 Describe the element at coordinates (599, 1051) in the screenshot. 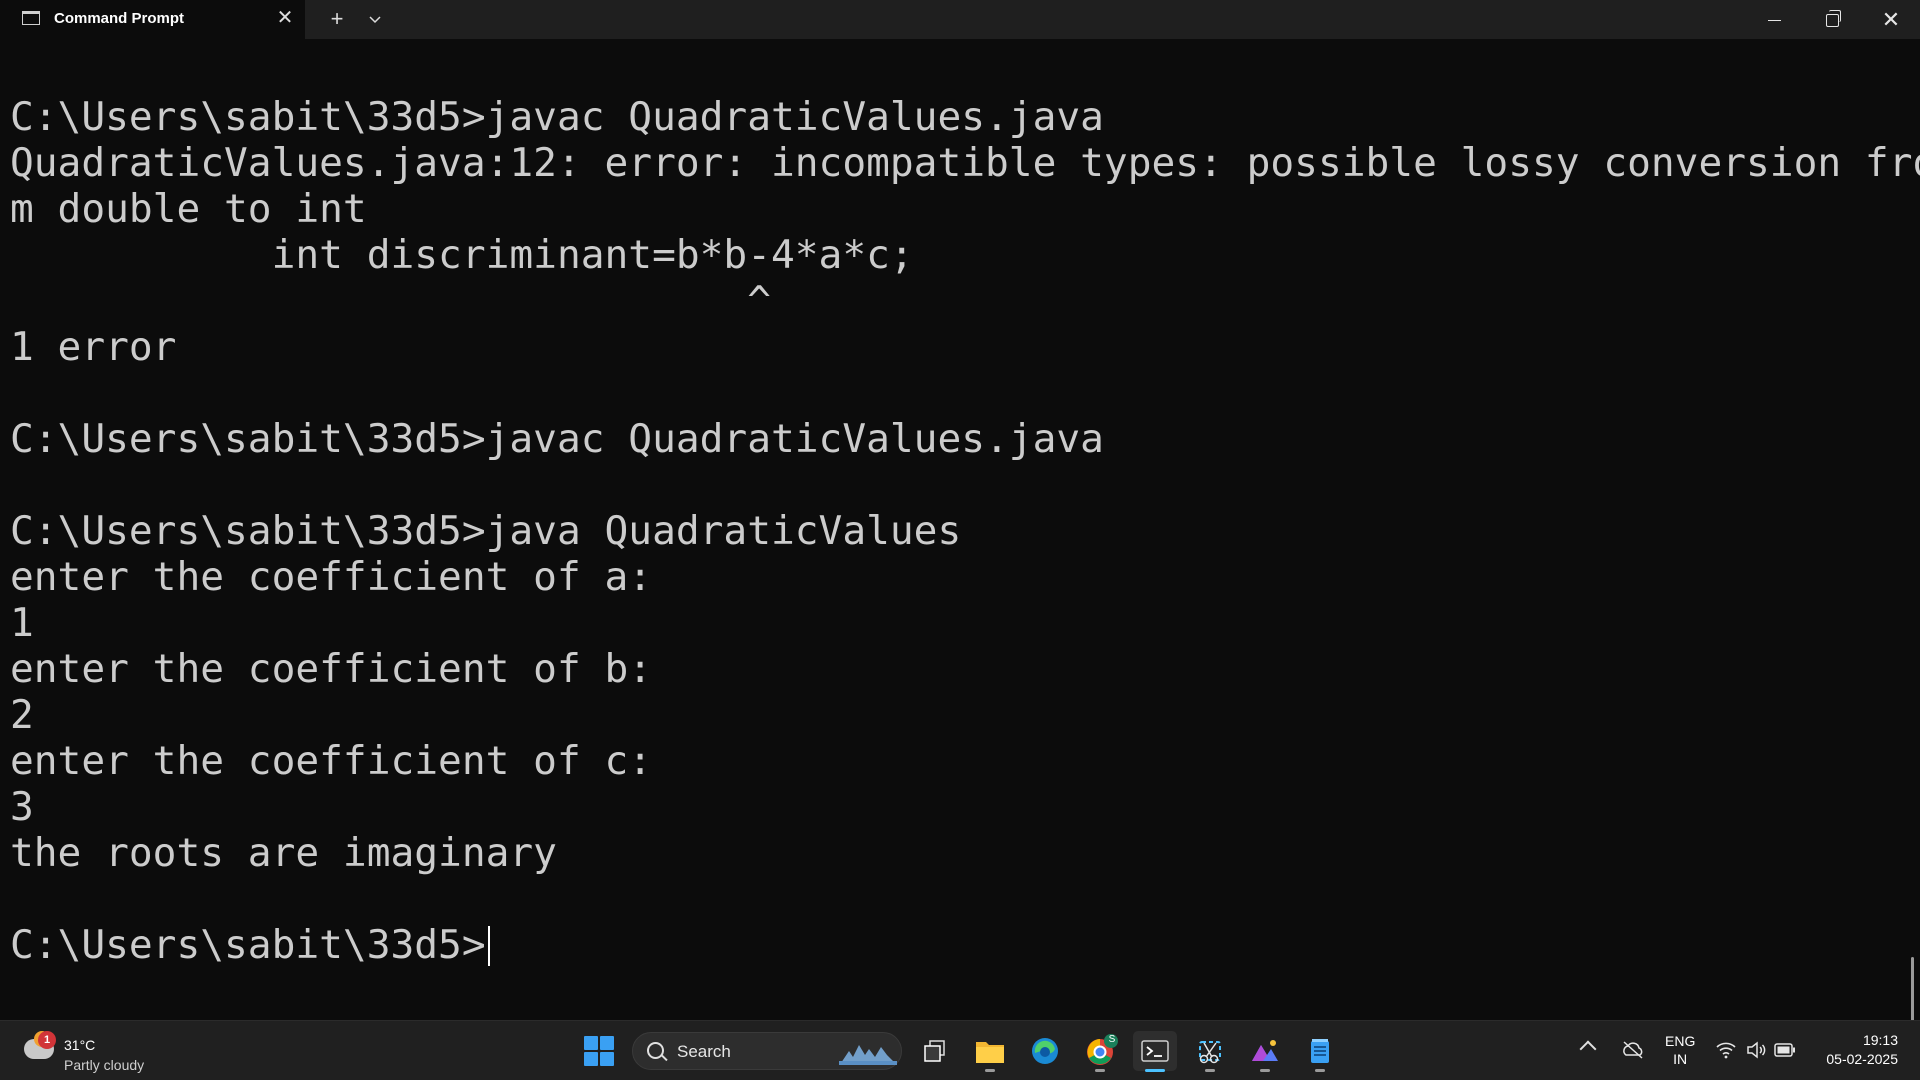

I see `start-button` at that location.